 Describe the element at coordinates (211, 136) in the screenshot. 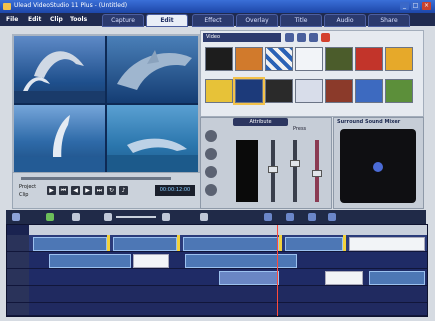

I see `voice-icon` at that location.